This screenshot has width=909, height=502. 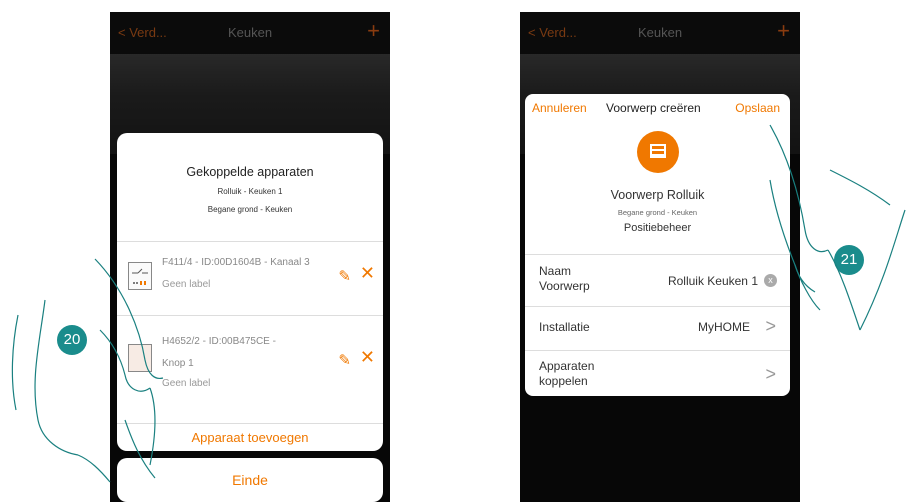 What do you see at coordinates (87, 370) in the screenshot?
I see `left-hand-icon` at bounding box center [87, 370].